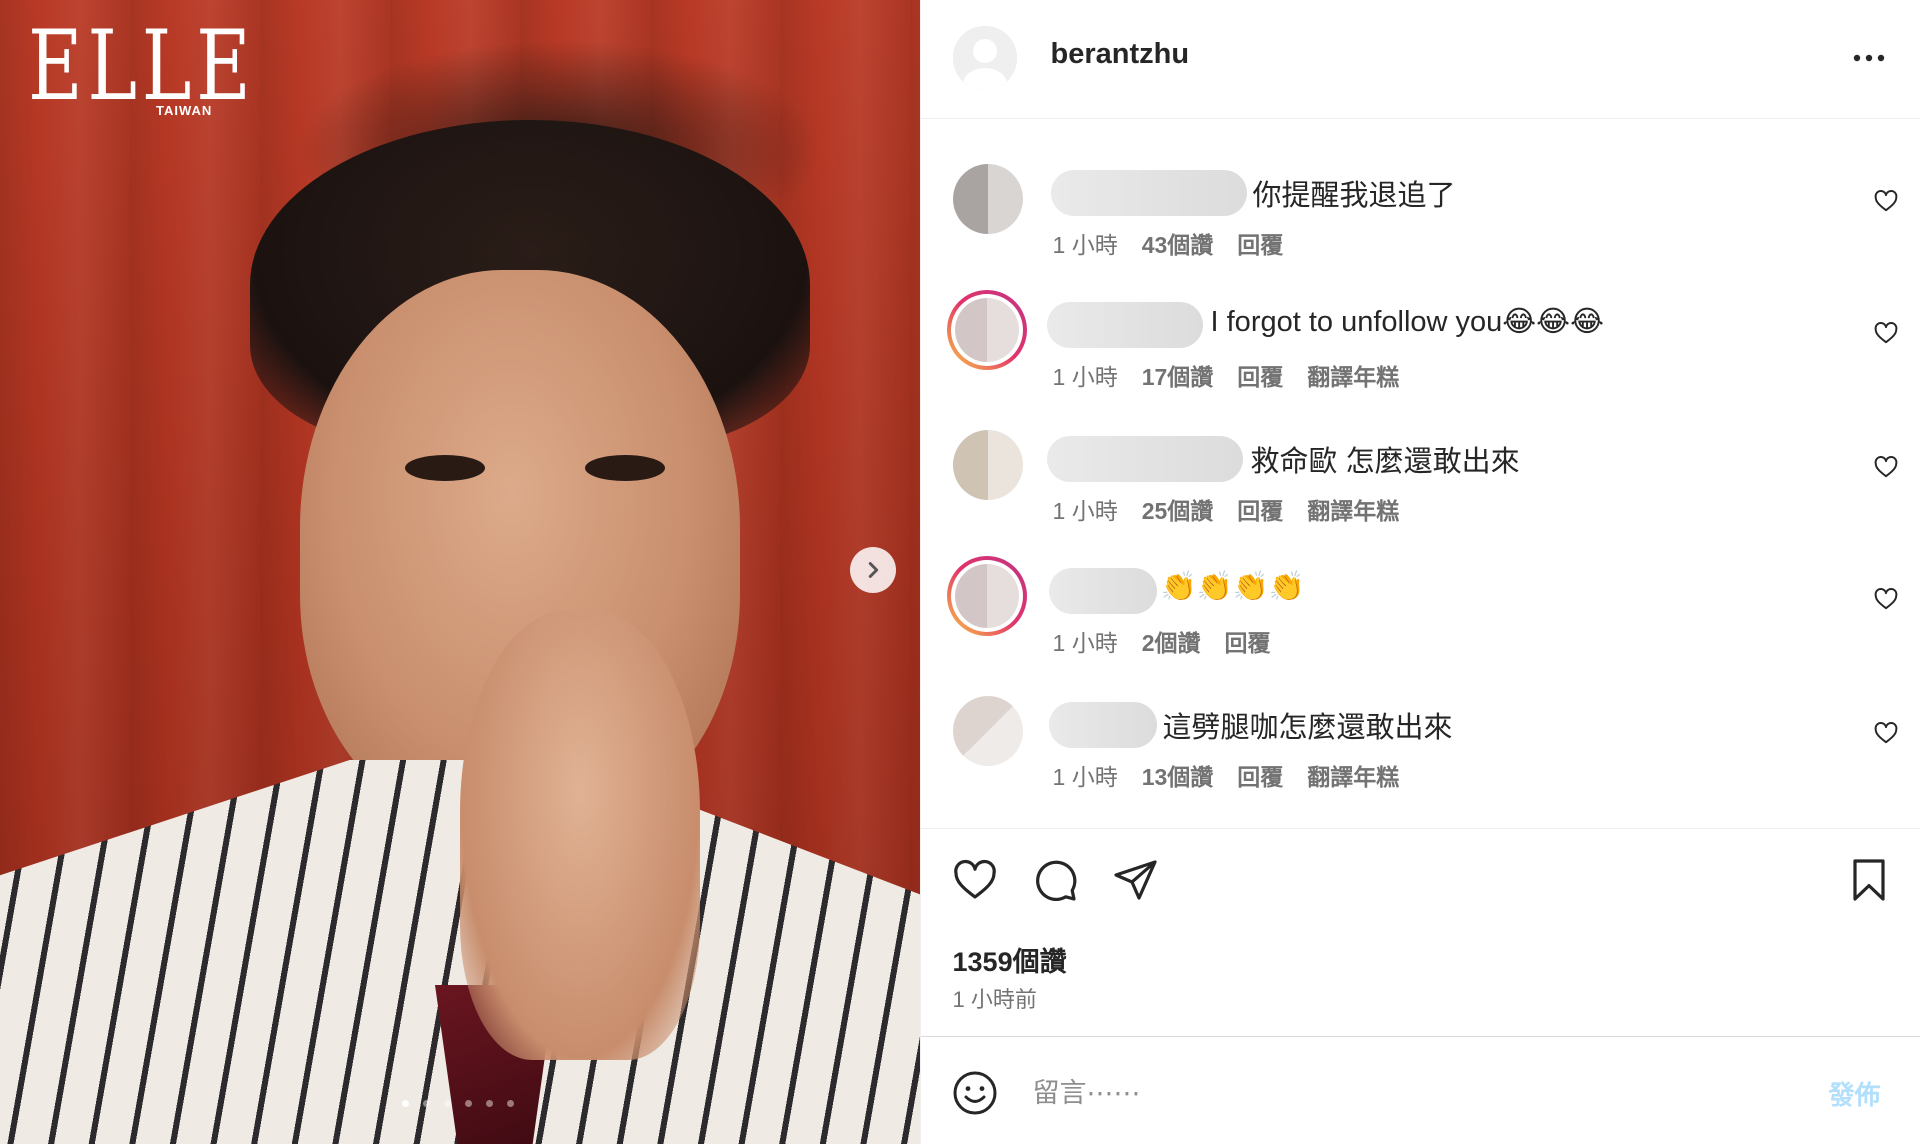 Image resolution: width=1920 pixels, height=1145 pixels. I want to click on comment-item: 這劈腿咖怎麼還敢出來 1 小時 13個讚 回覆 翻譯年糕, so click(1420, 745).